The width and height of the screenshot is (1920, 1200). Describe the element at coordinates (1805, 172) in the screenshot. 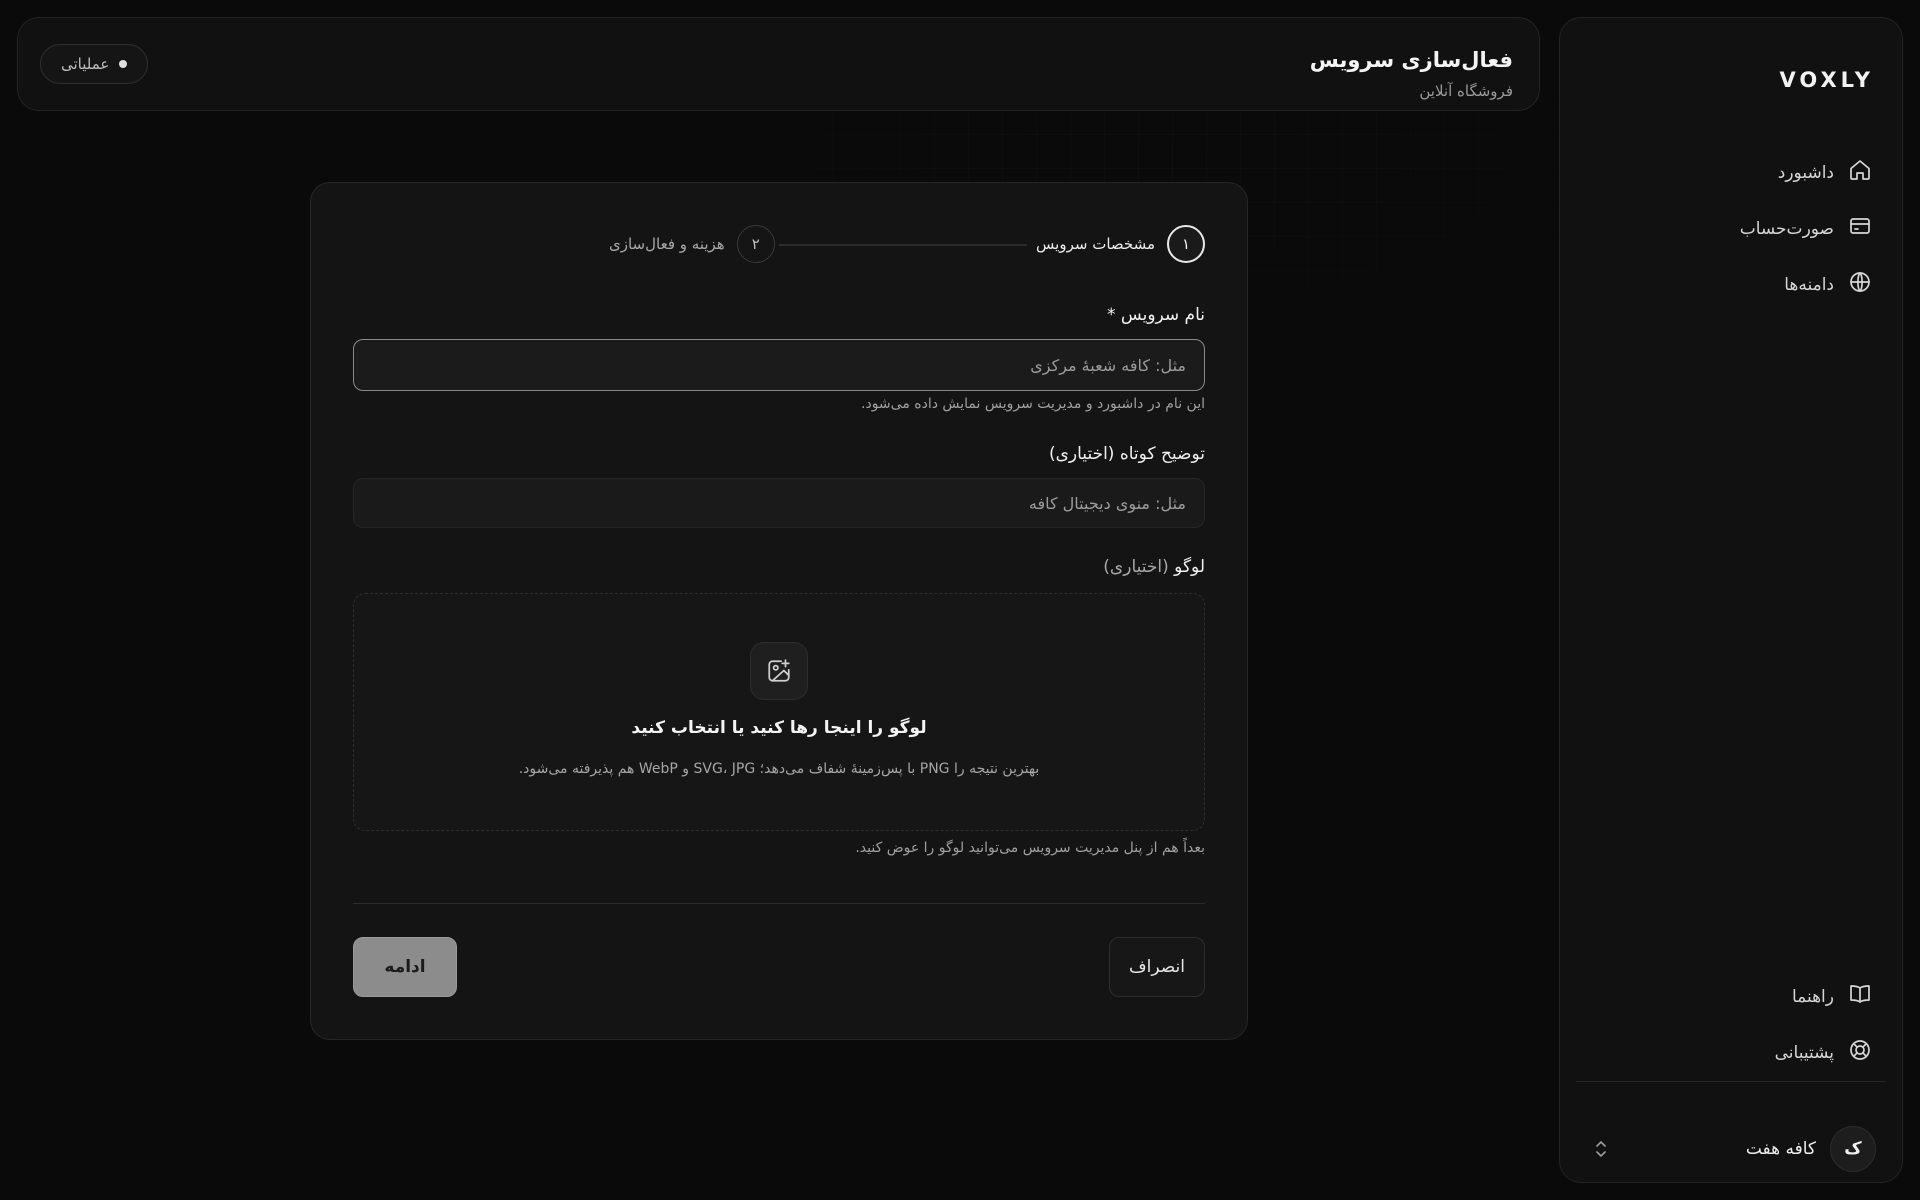

I see `sidebar-item-label: داشبورد` at that location.